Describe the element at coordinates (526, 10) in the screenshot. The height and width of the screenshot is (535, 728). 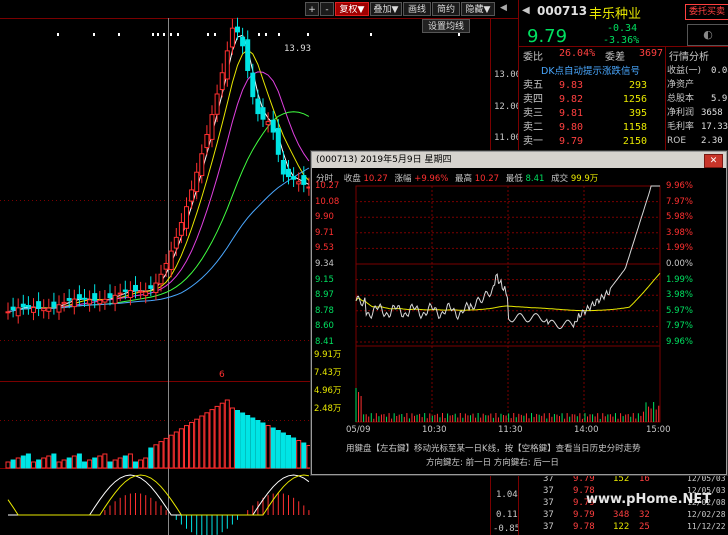
I see `back-icon: ◀` at that location.